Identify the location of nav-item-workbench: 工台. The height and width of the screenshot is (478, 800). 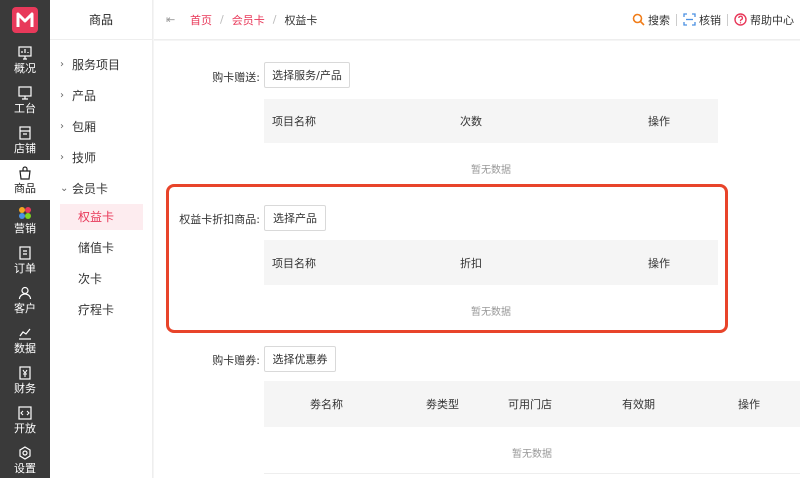
(25, 100).